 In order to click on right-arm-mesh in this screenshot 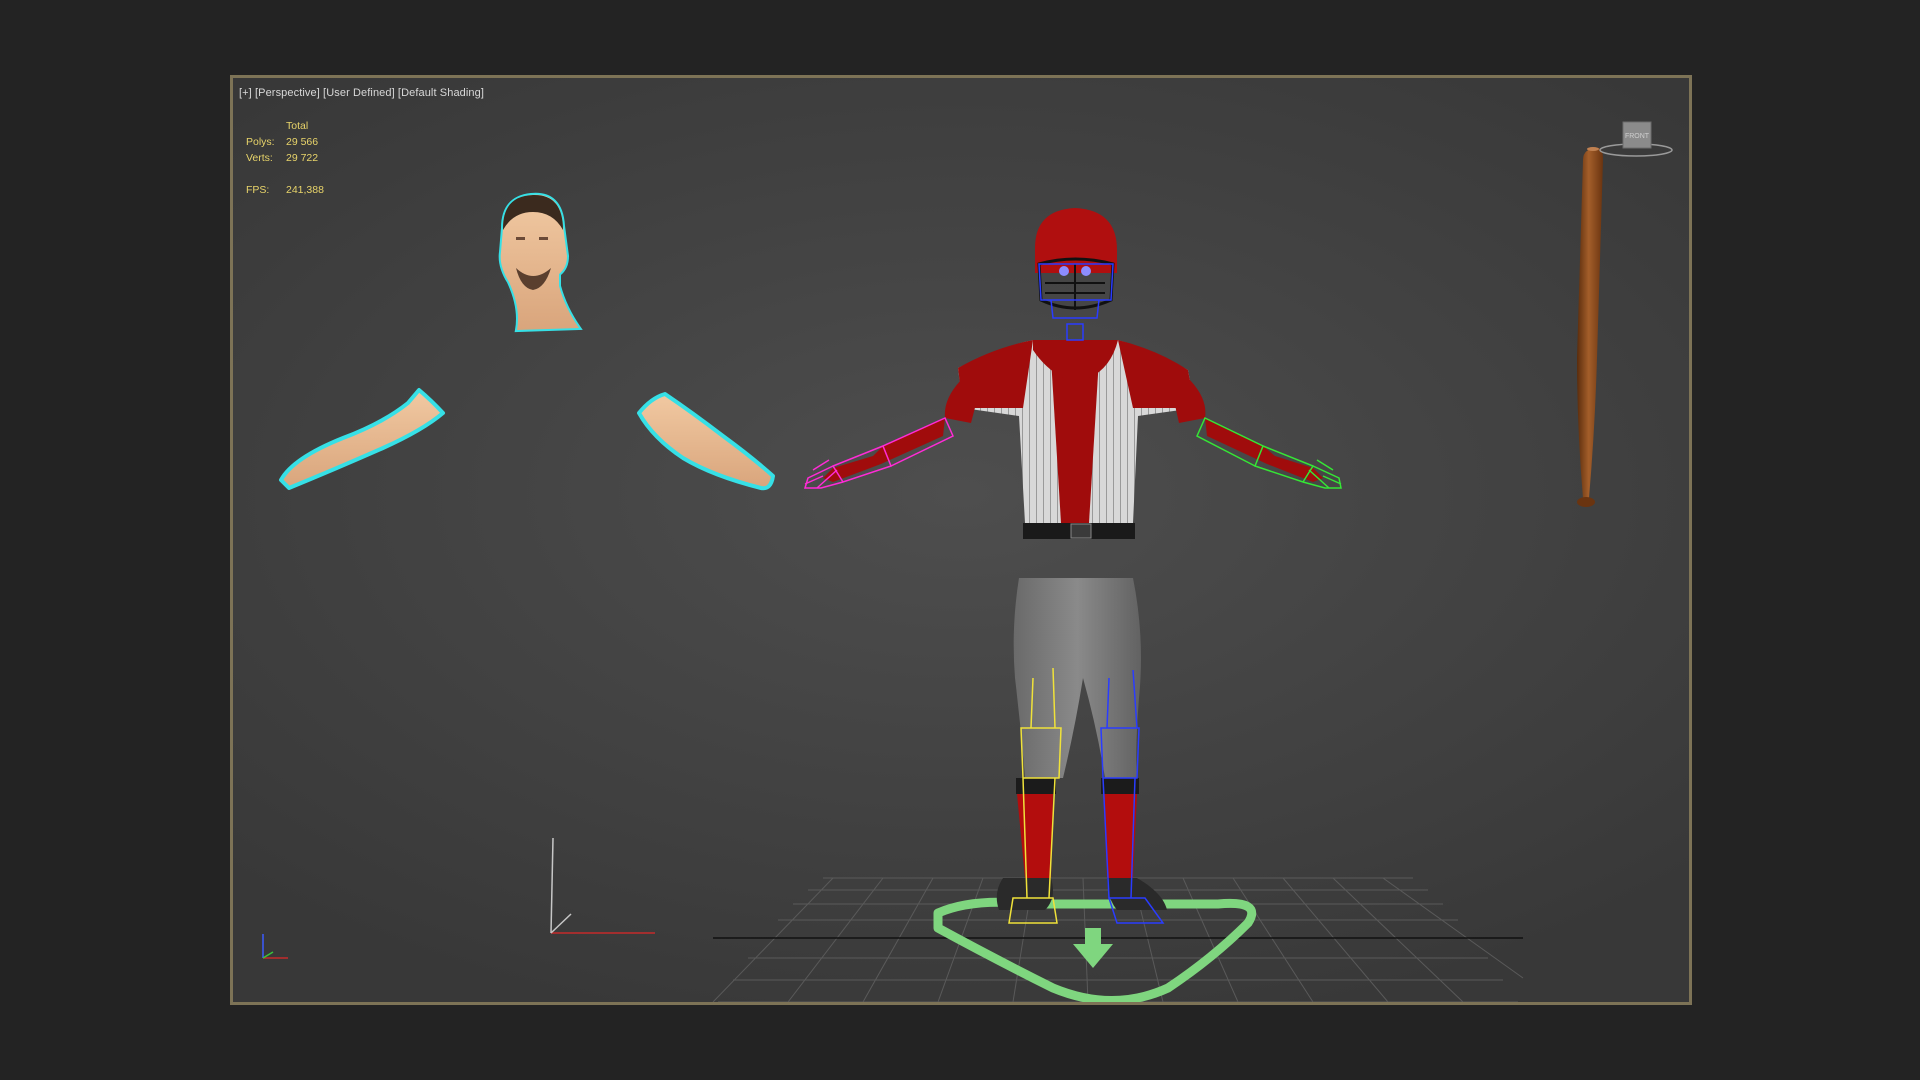, I will do `click(706, 441)`.